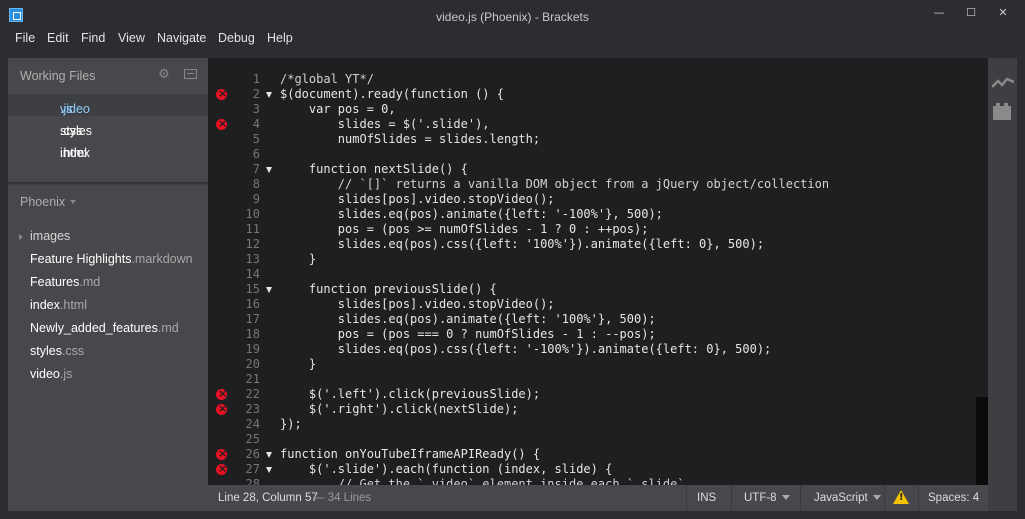 This screenshot has height=519, width=1025. I want to click on file-name: Newly_added_features, so click(94, 328).